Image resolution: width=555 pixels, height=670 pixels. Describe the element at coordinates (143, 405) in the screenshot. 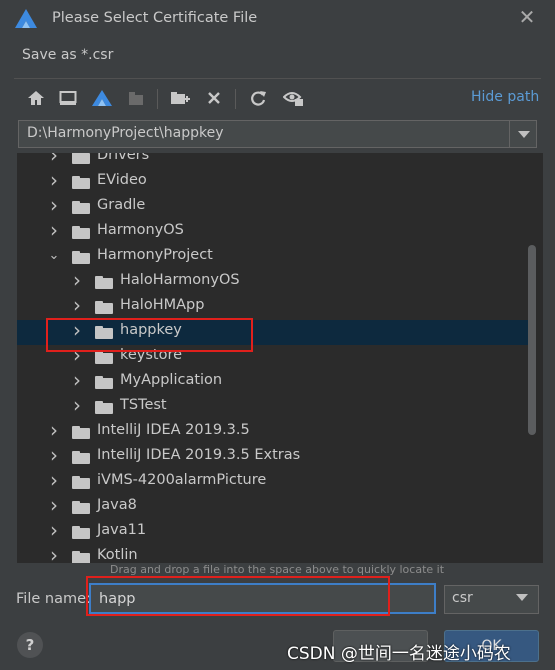

I see `tree-item-label: TSTest` at that location.